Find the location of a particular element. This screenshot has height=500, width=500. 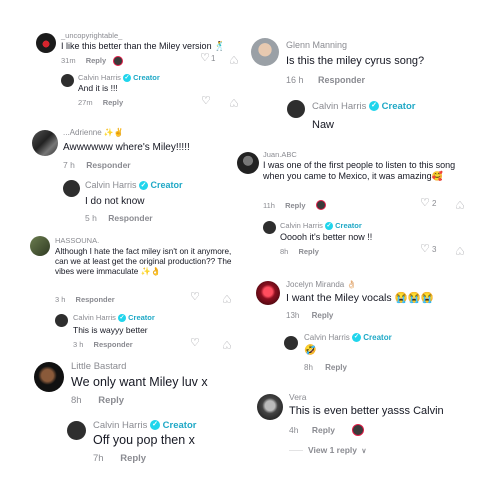

reply-time: 8h is located at coordinates (308, 367).